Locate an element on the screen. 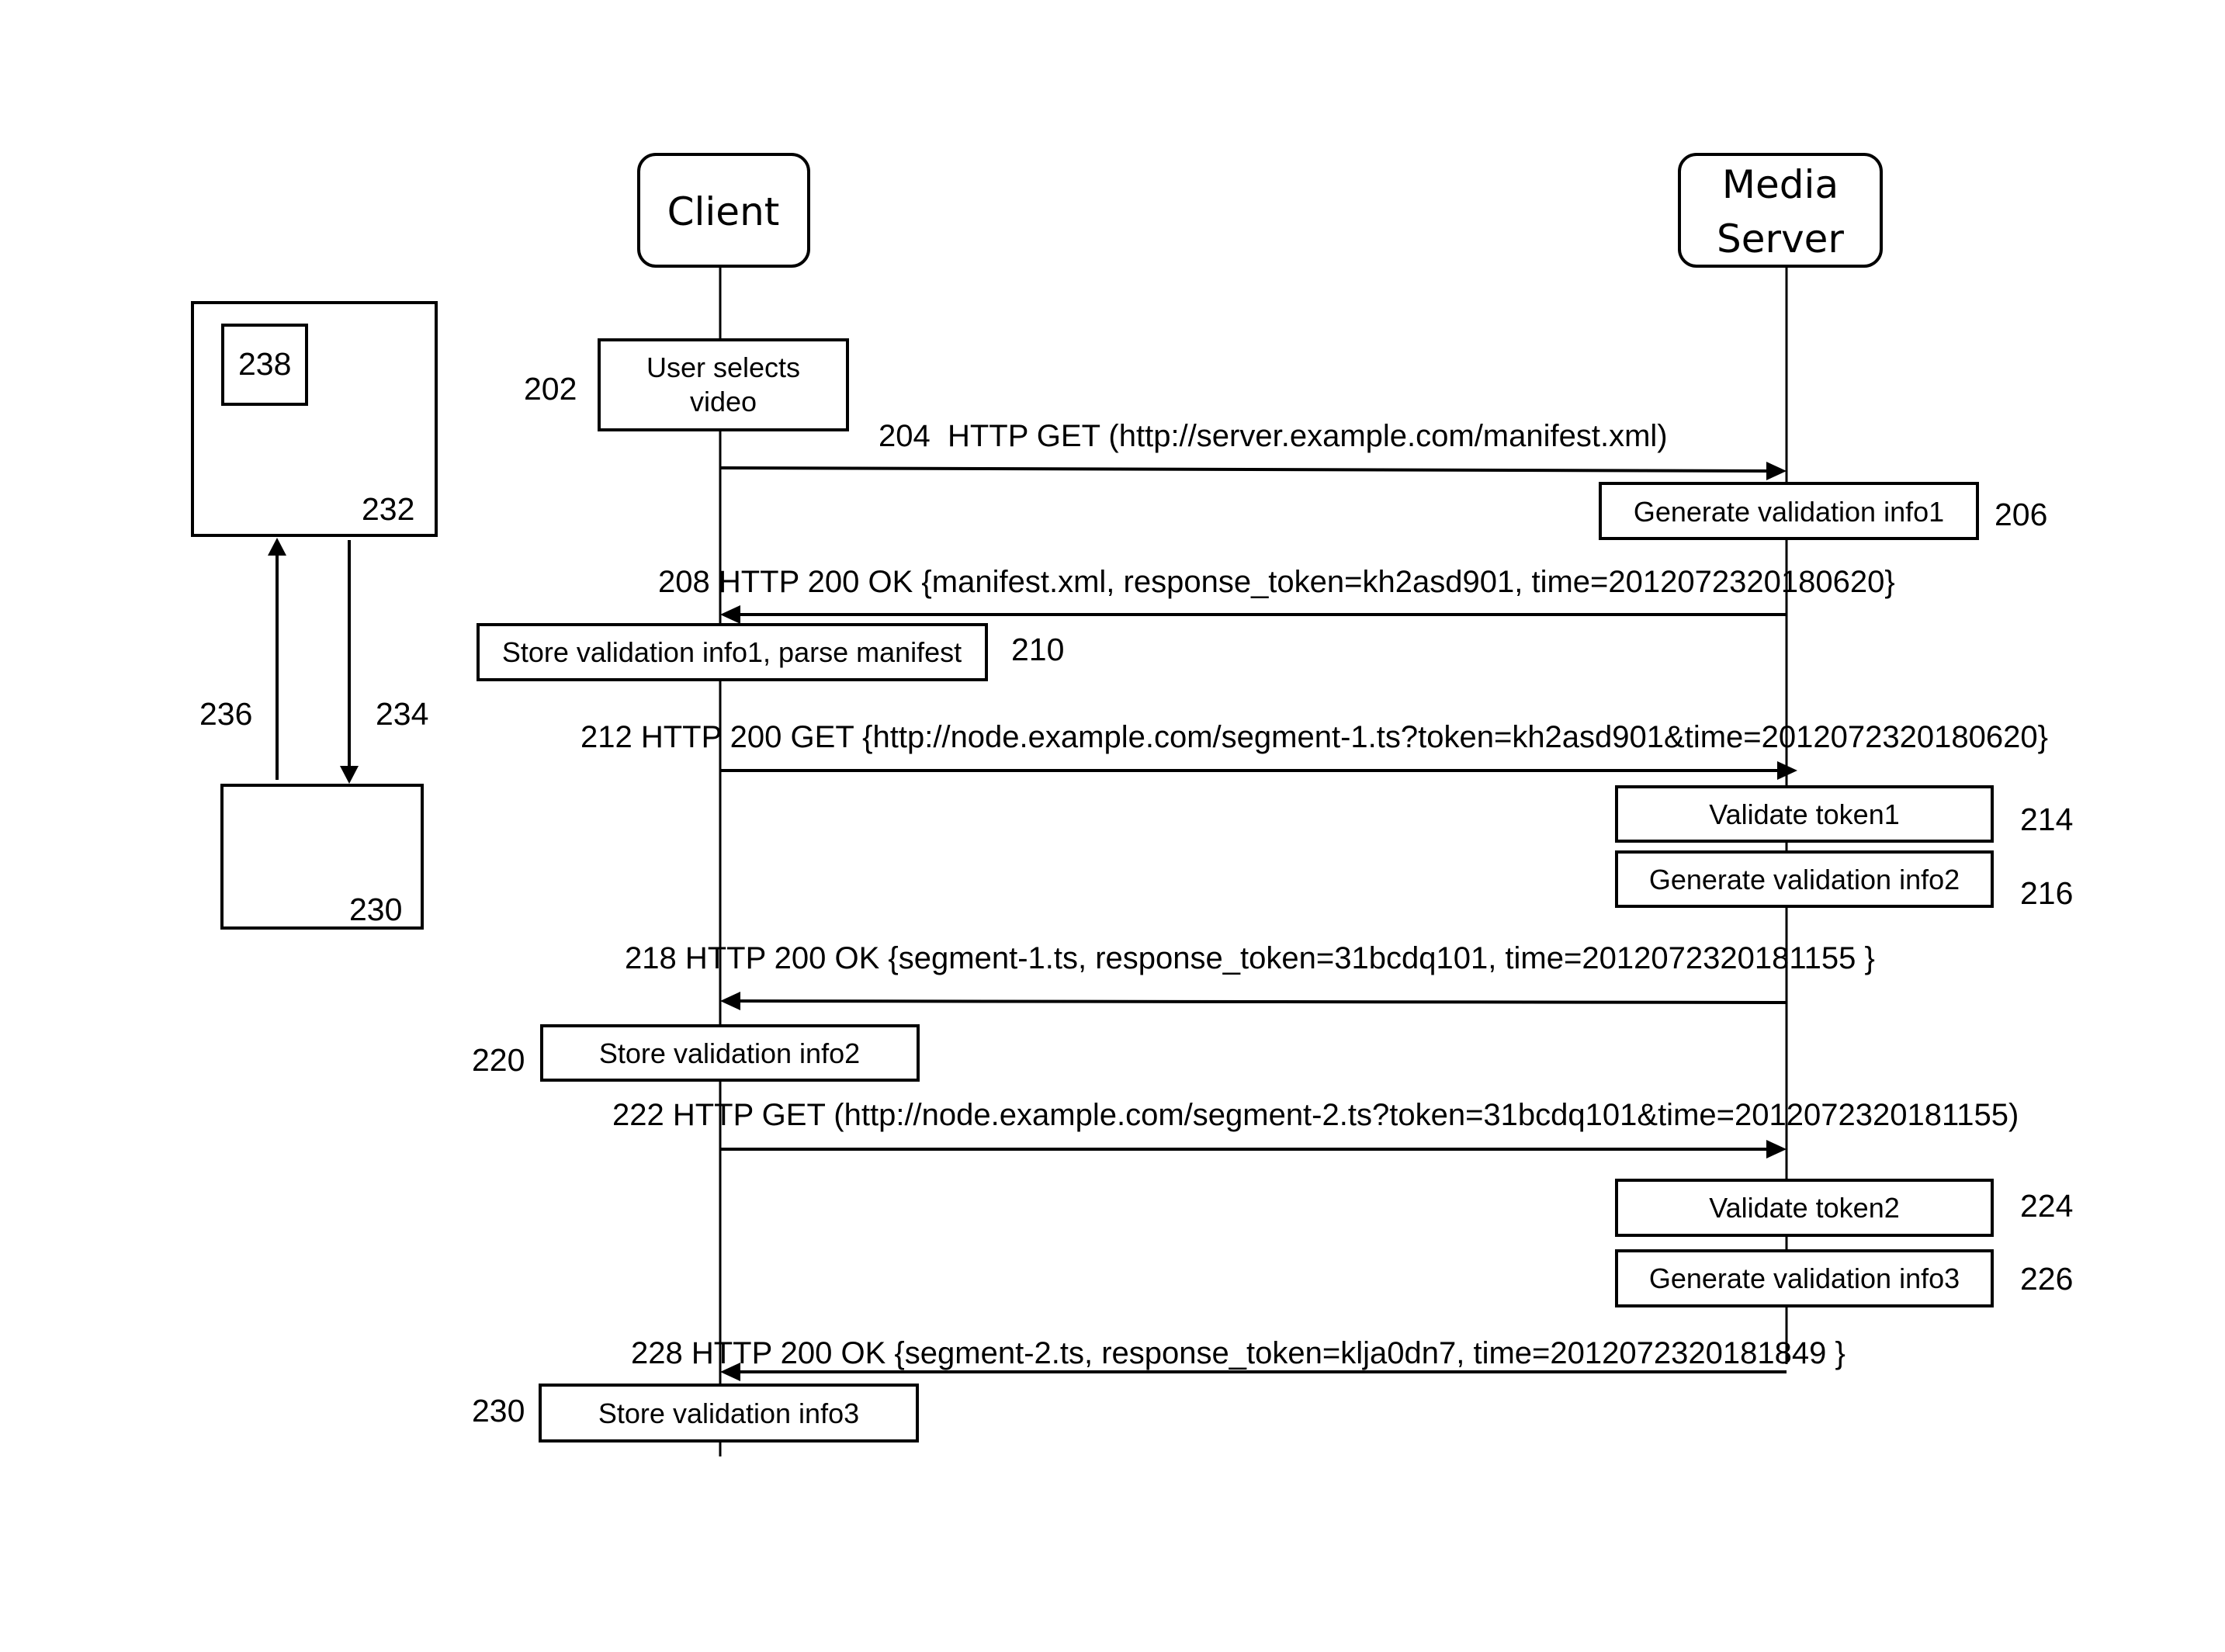 The image size is (2225, 1652). side-block-diagram: 238 232 230 236 234 is located at coordinates (314, 615).